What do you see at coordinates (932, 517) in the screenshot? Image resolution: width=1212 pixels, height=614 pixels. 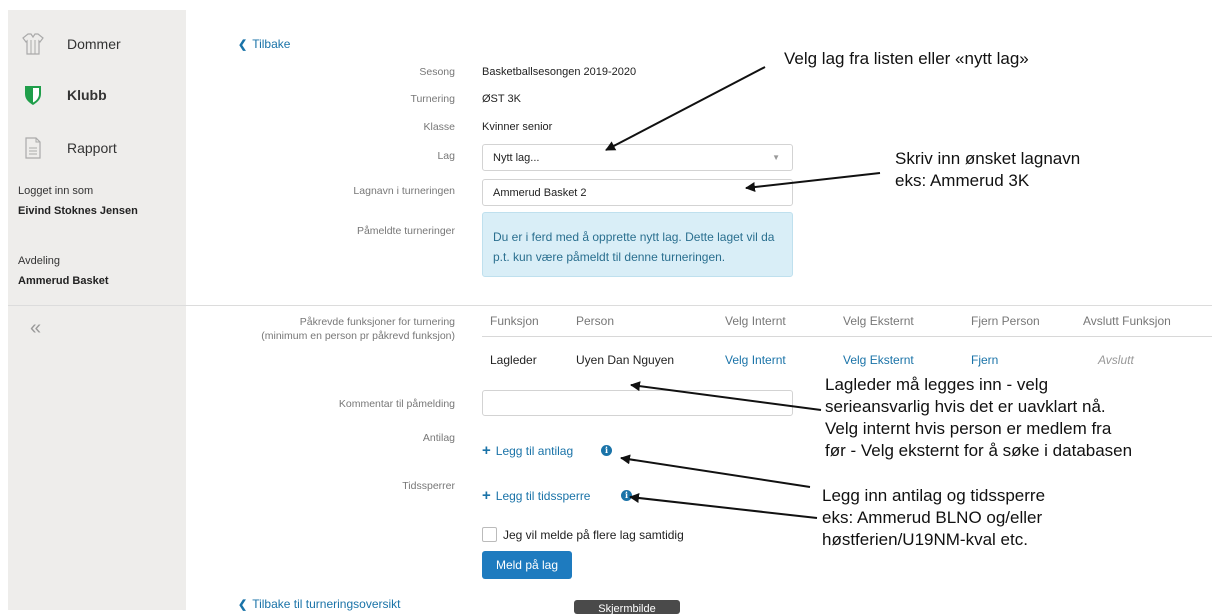 I see `annotation-antilag: eks: Ammerud BLNO og/eller` at bounding box center [932, 517].